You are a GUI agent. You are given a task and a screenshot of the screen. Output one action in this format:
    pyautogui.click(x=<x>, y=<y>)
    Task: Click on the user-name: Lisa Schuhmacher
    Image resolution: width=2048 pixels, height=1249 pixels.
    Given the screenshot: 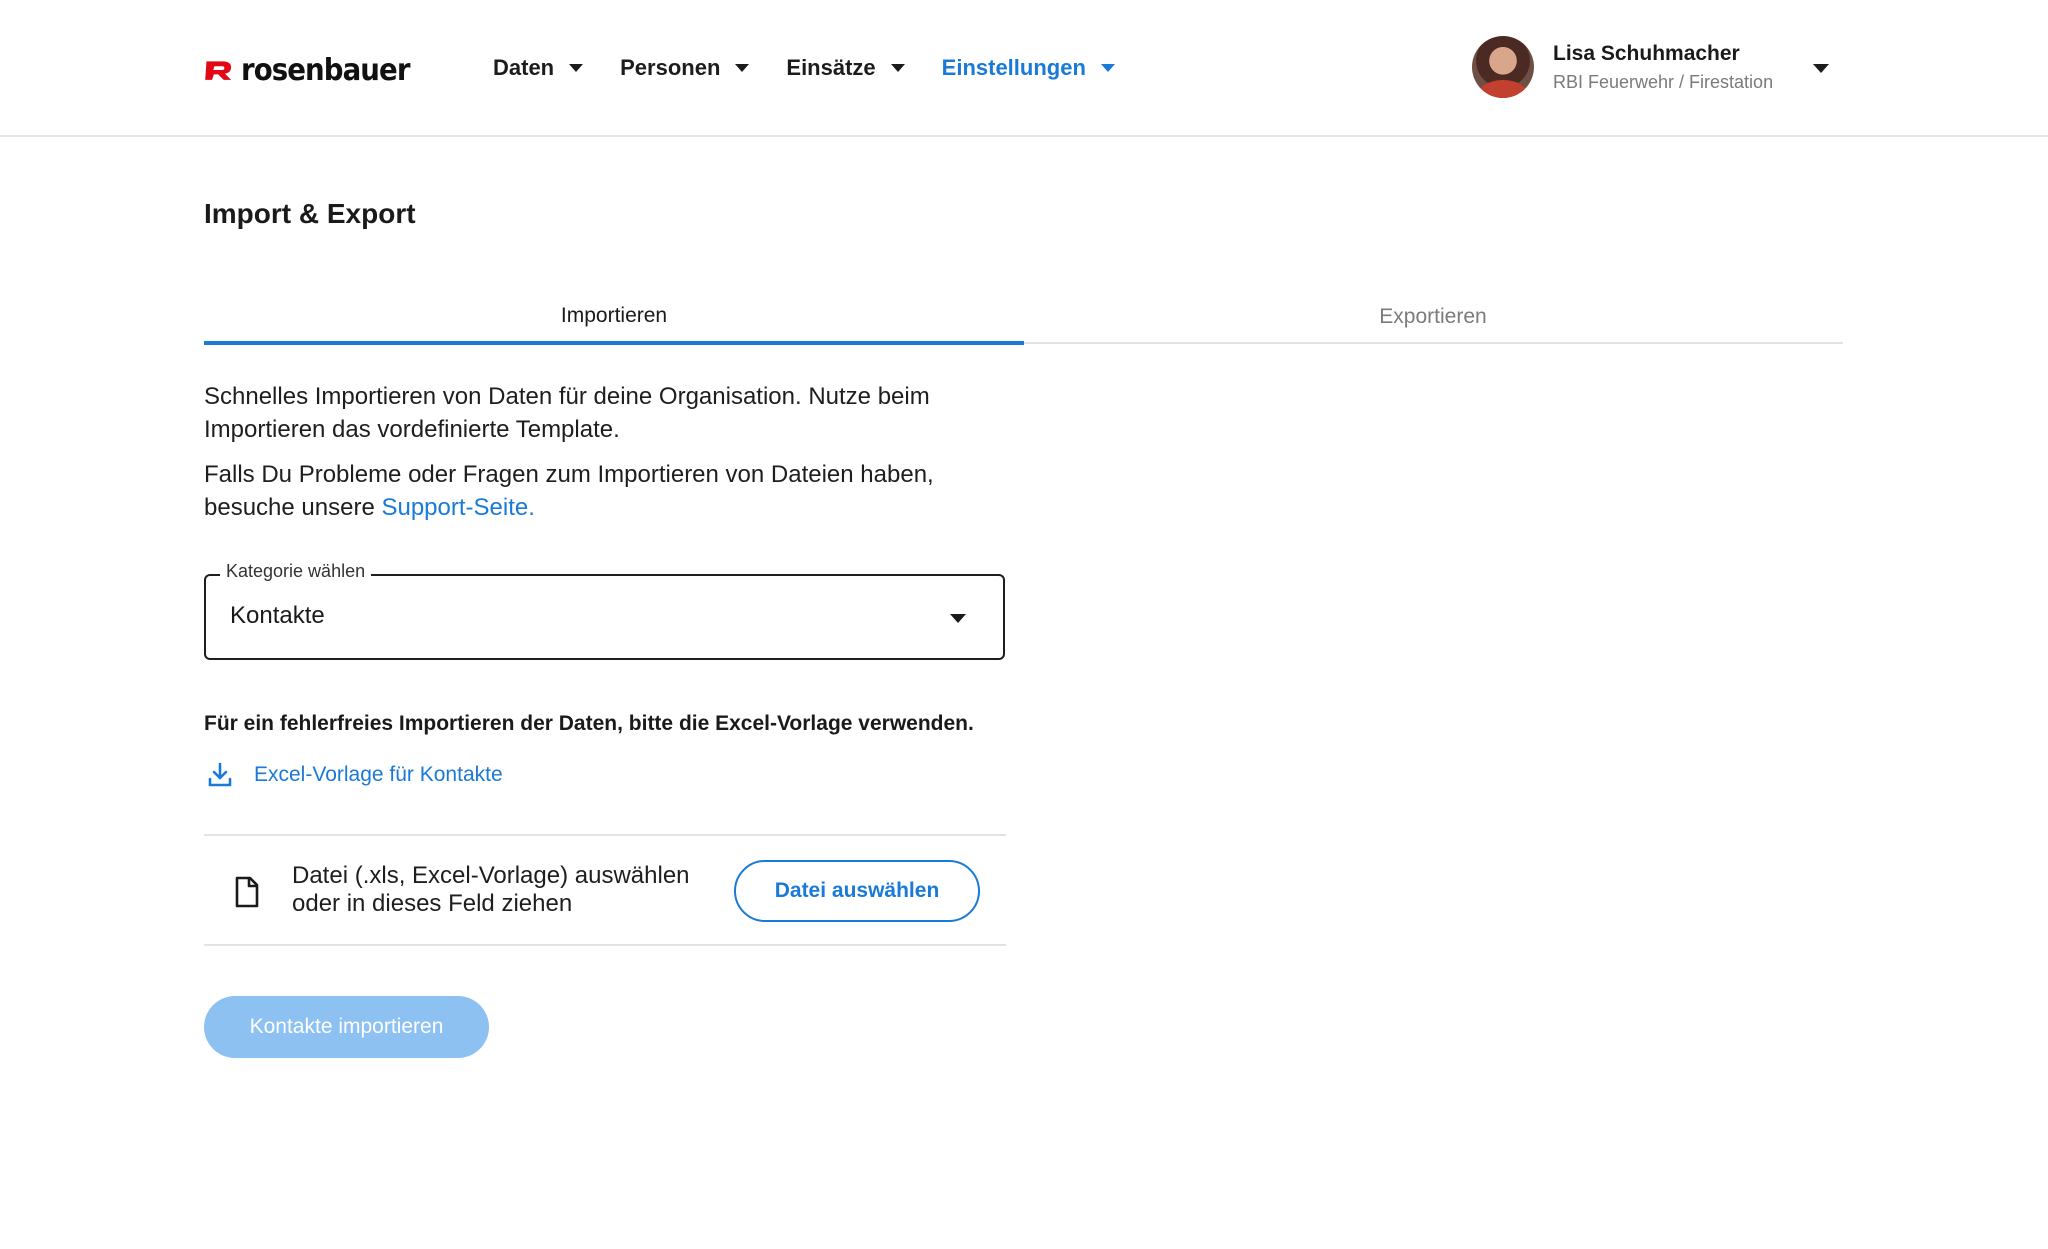 What is the action you would take?
    pyautogui.click(x=1646, y=53)
    